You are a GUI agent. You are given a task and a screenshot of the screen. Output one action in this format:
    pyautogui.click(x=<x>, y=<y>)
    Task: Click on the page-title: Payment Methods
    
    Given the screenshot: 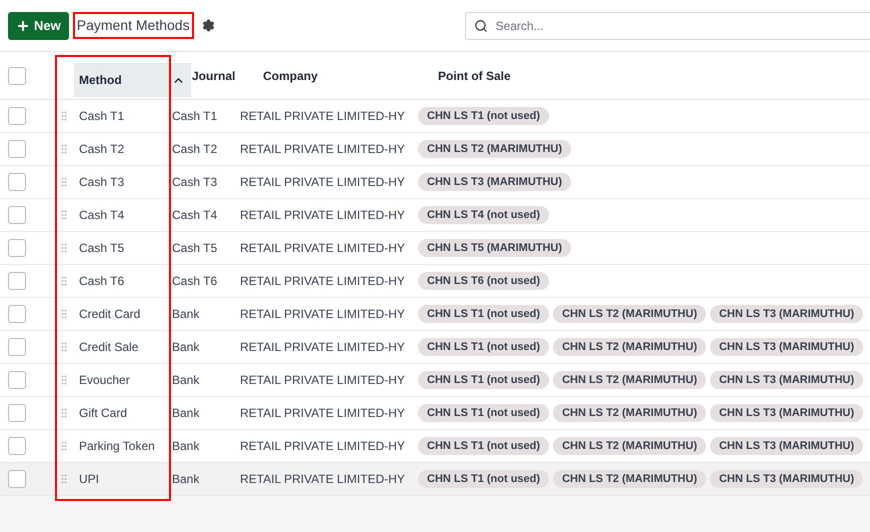 What is the action you would take?
    pyautogui.click(x=133, y=25)
    